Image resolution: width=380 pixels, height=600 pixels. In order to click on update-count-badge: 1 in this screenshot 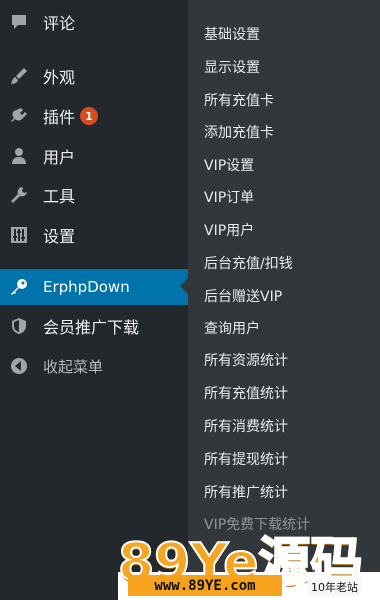, I will do `click(89, 116)`.